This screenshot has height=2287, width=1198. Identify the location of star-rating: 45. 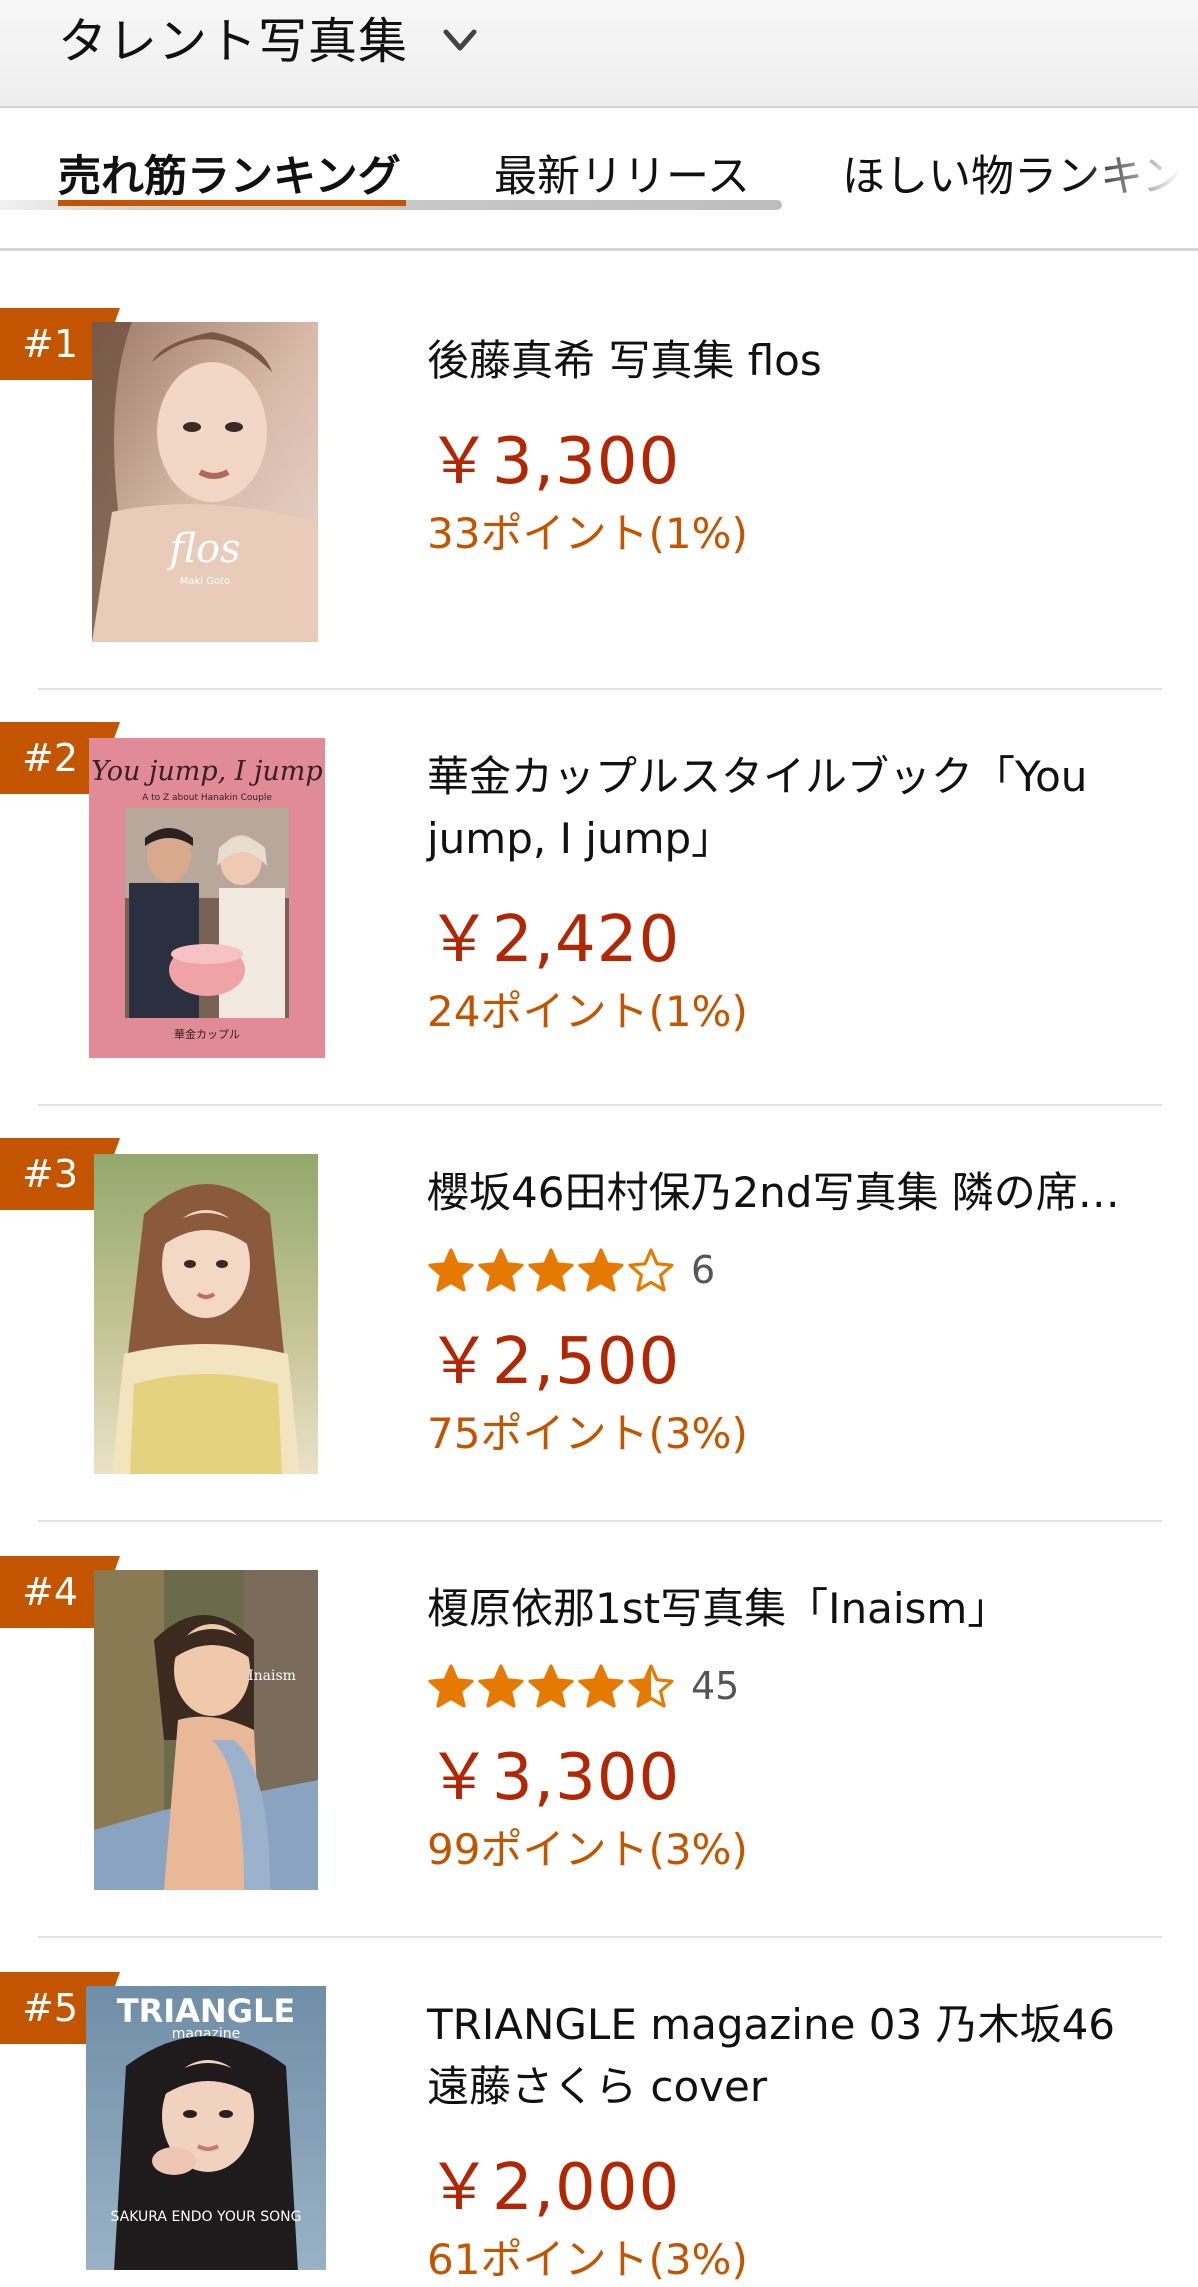
(583, 1686).